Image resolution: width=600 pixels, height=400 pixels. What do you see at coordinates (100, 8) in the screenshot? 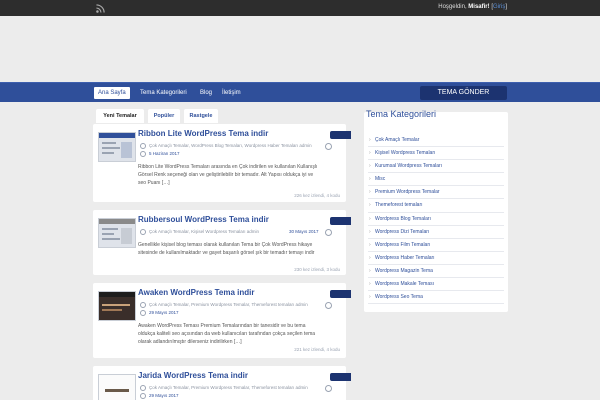
I see `rss-icon` at bounding box center [100, 8].